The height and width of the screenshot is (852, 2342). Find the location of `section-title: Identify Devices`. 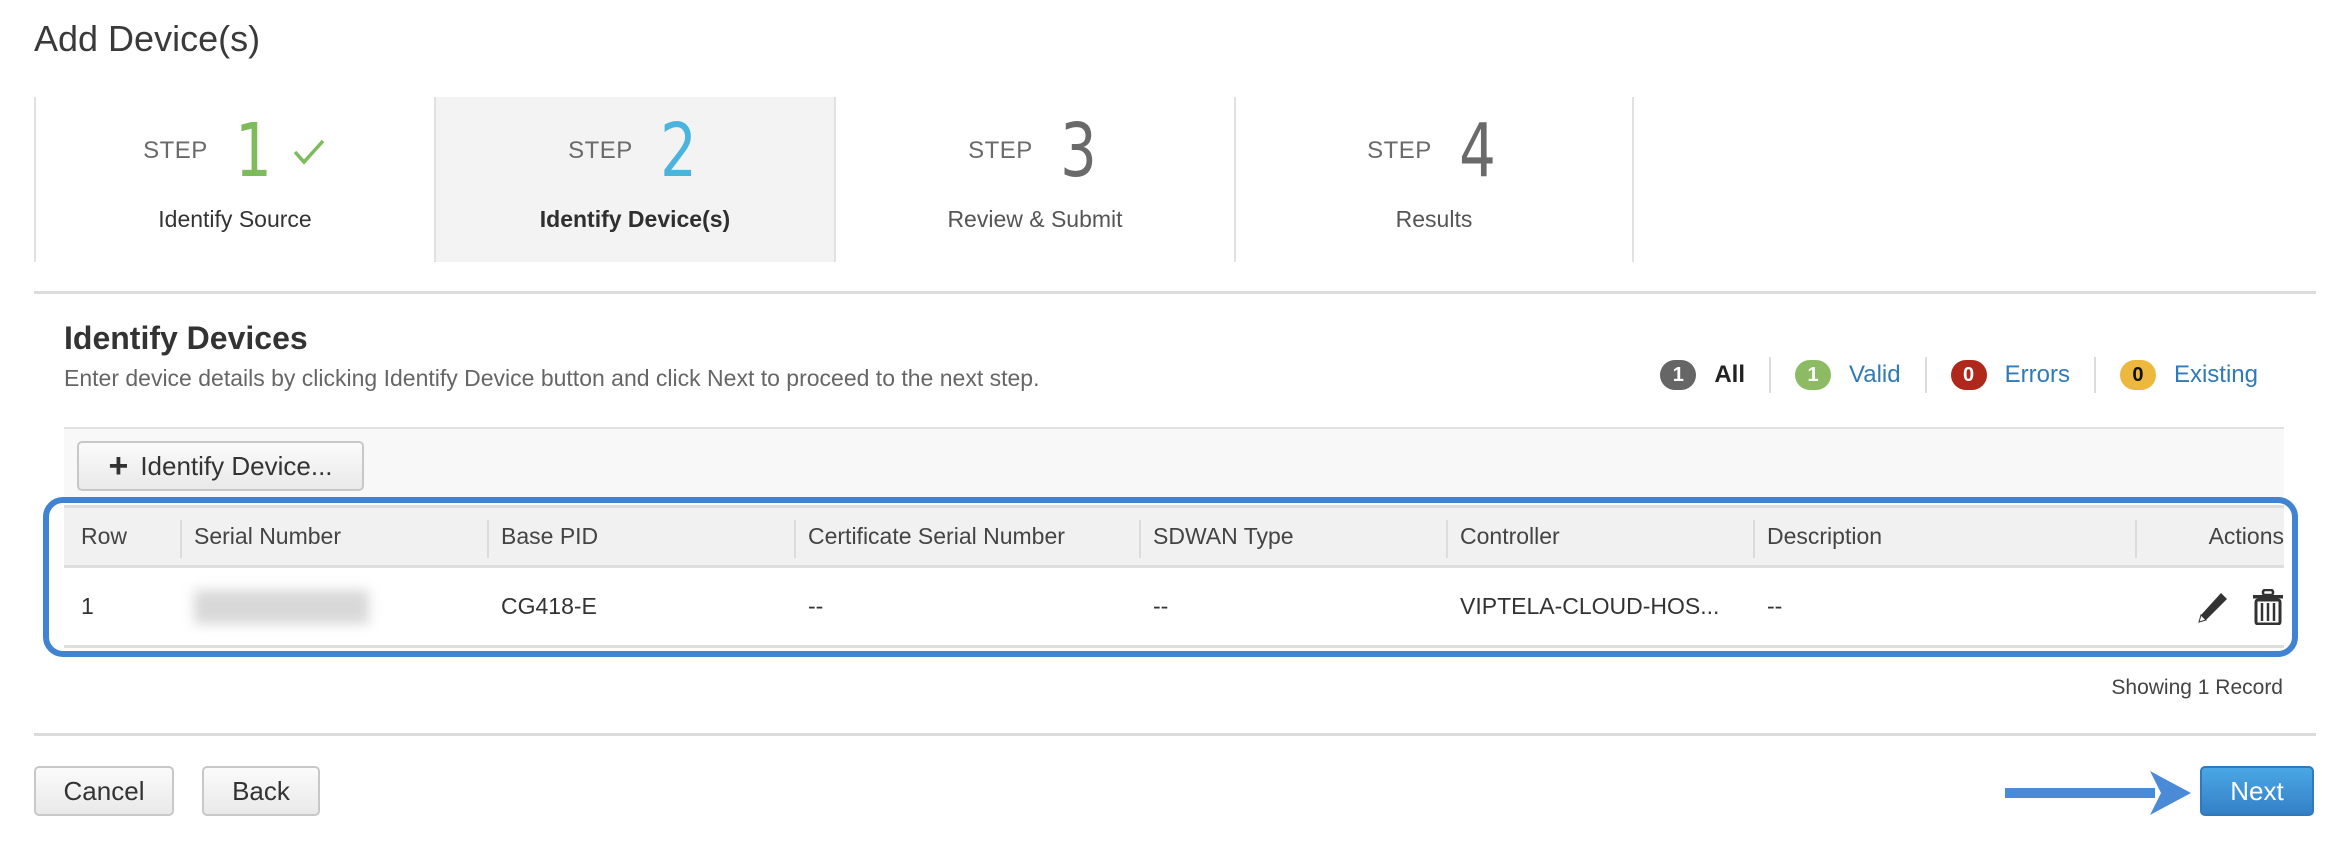

section-title: Identify Devices is located at coordinates (186, 338).